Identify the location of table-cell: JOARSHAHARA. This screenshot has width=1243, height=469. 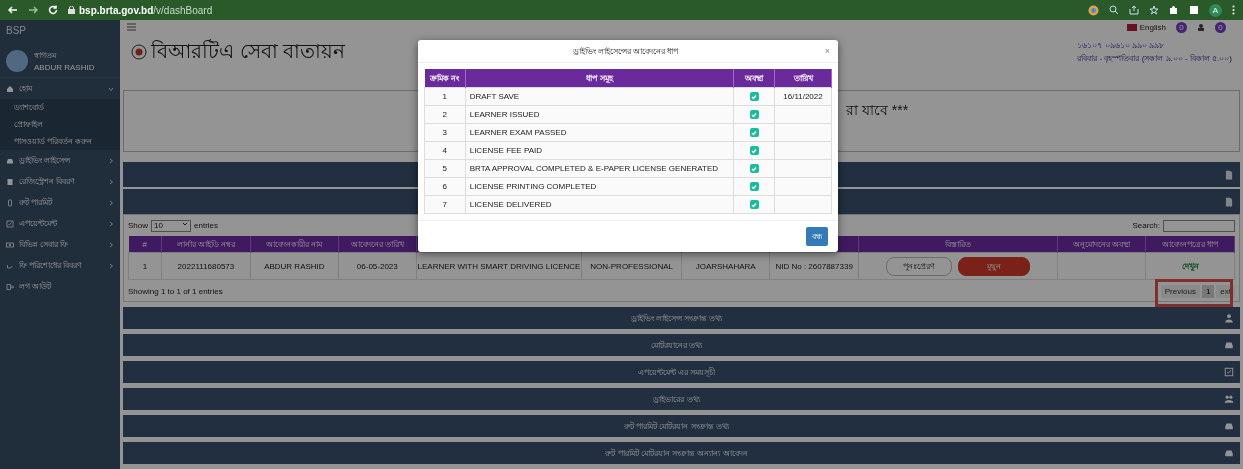
(725, 266).